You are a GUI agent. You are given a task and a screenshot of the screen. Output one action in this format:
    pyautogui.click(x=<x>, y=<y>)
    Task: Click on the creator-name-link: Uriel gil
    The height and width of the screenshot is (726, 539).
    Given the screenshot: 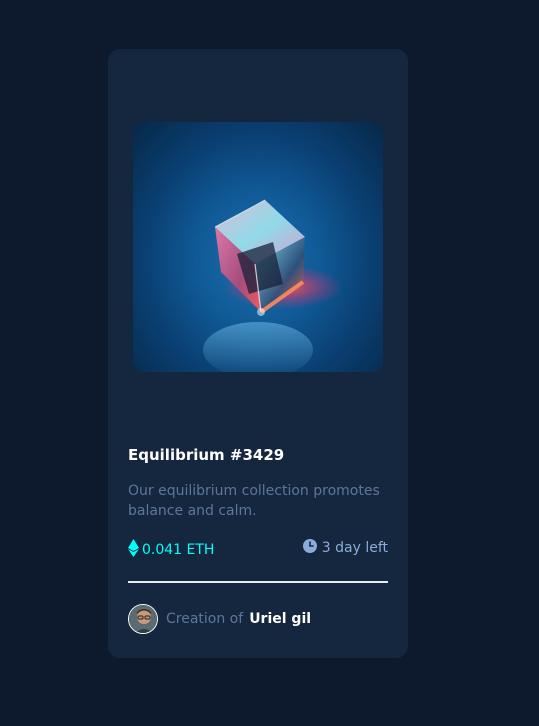 What is the action you would take?
    pyautogui.click(x=280, y=619)
    